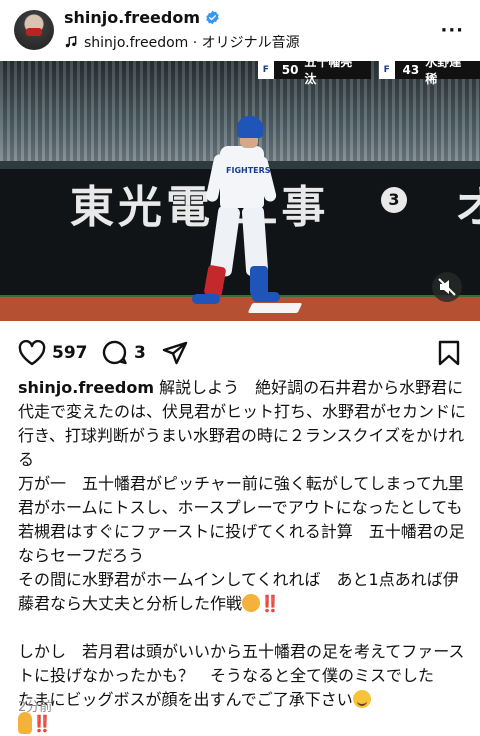 Image resolution: width=480 pixels, height=736 pixels. What do you see at coordinates (411, 70) in the screenshot?
I see `runner2-number: 43` at bounding box center [411, 70].